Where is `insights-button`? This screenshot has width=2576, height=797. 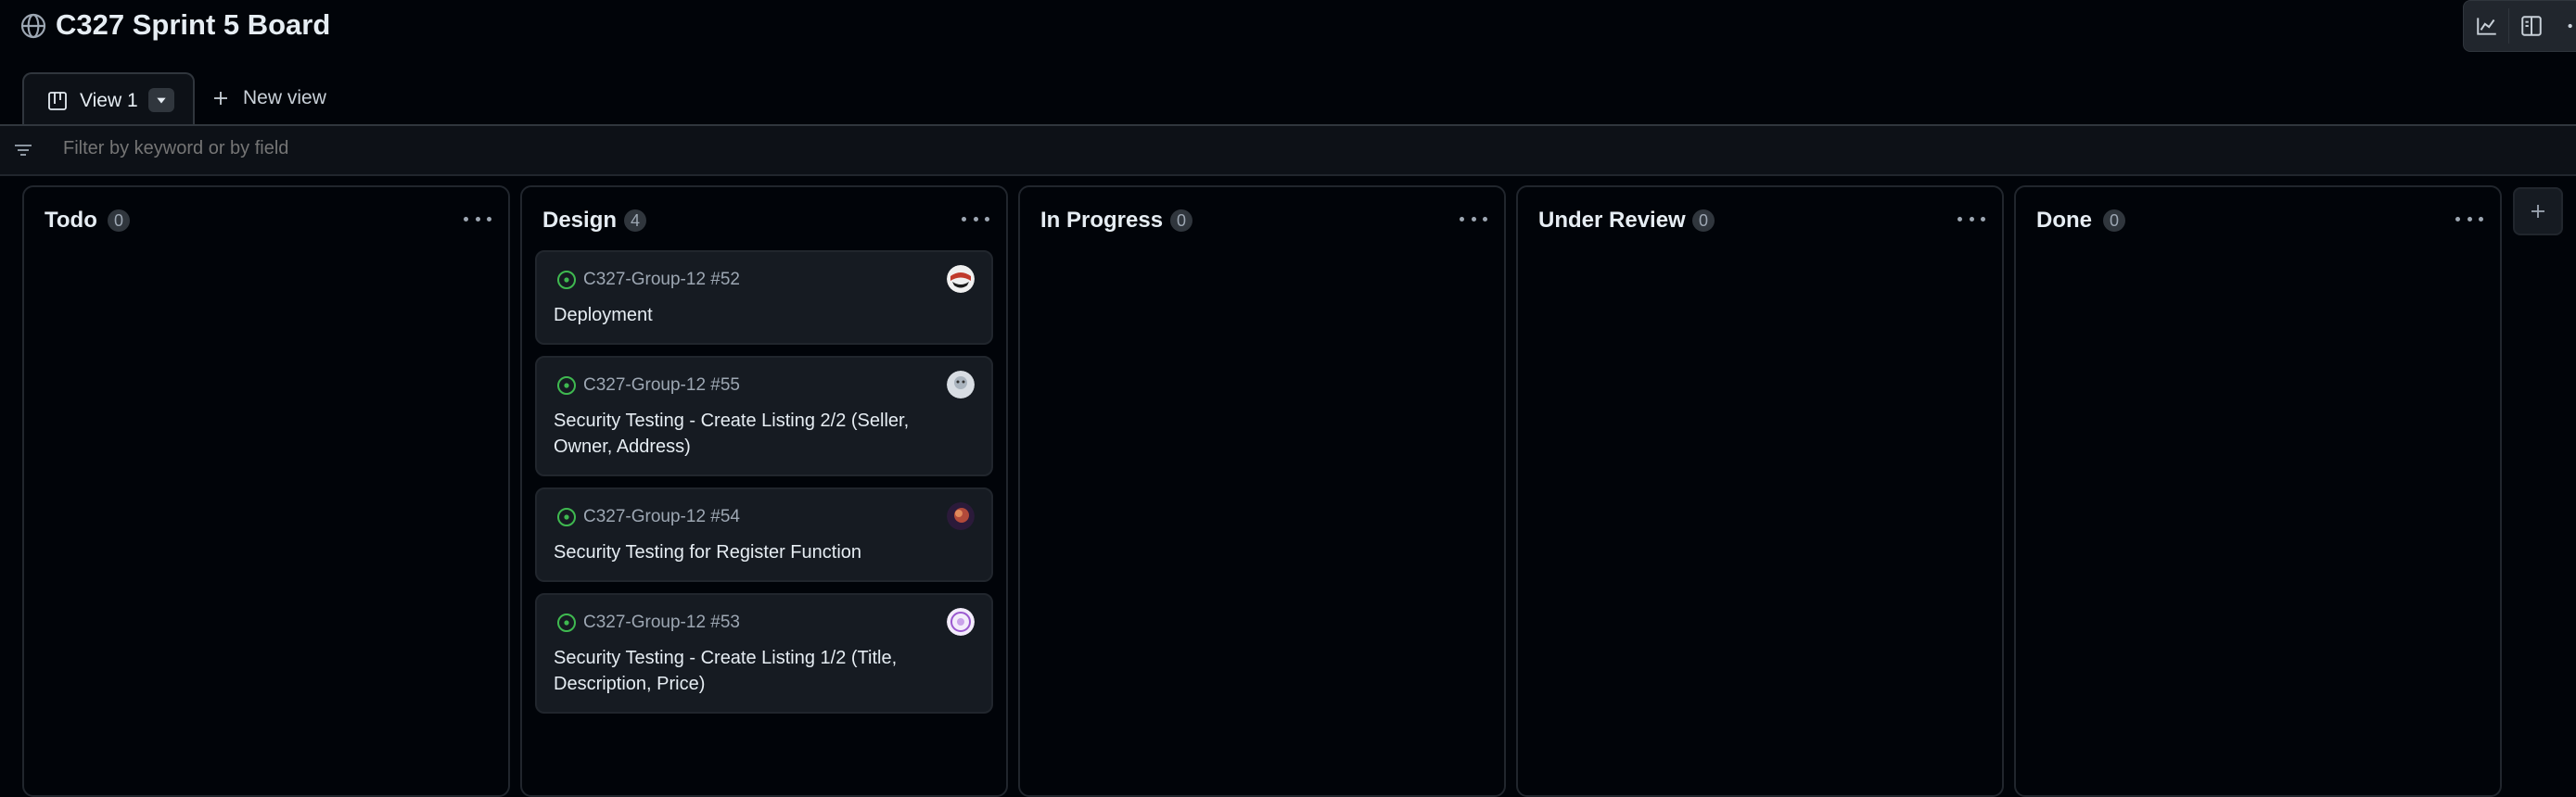
insights-button is located at coordinates (2487, 26).